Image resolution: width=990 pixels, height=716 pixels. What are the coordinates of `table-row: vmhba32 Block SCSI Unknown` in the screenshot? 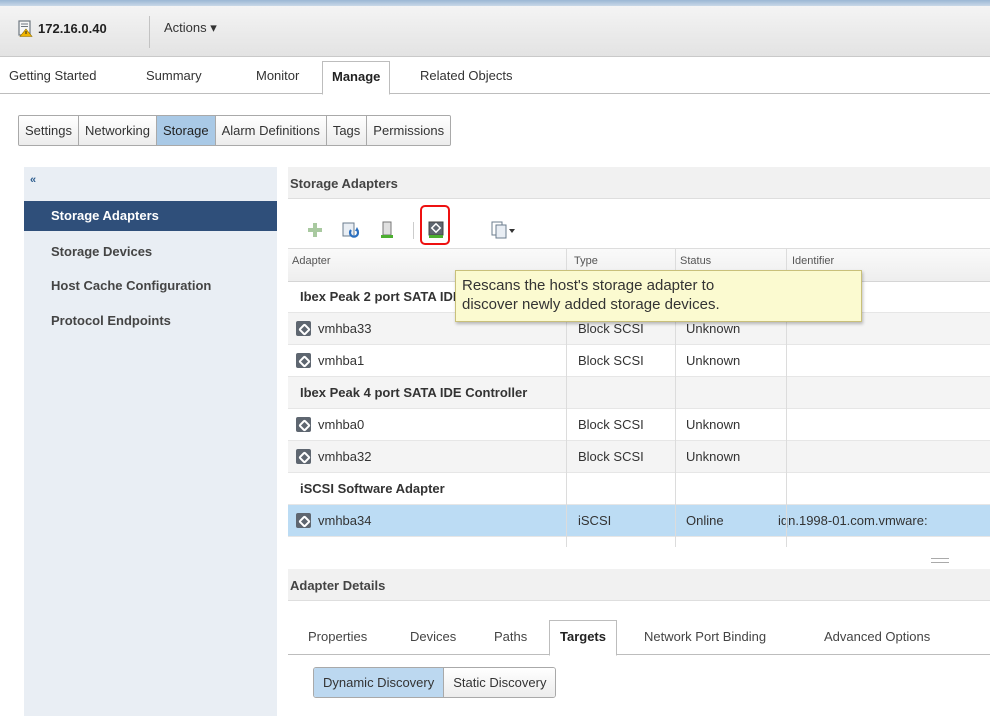 It's located at (639, 457).